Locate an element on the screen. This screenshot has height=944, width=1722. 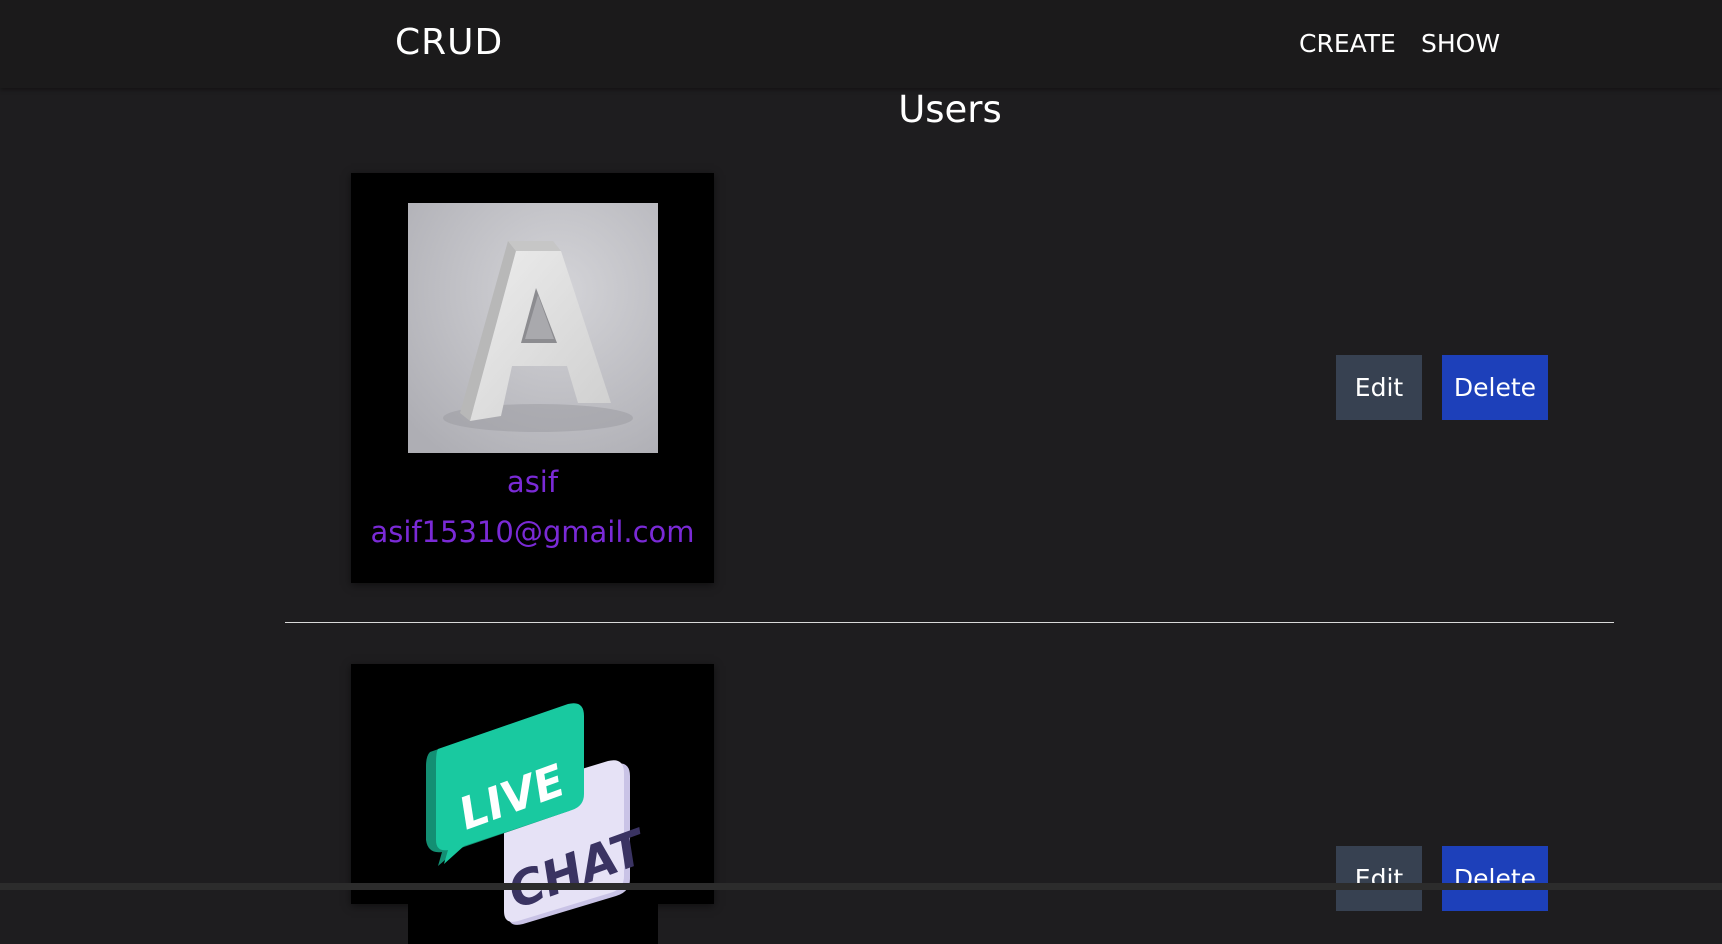
user-email: asif15310@gmail.com is located at coordinates (532, 532).